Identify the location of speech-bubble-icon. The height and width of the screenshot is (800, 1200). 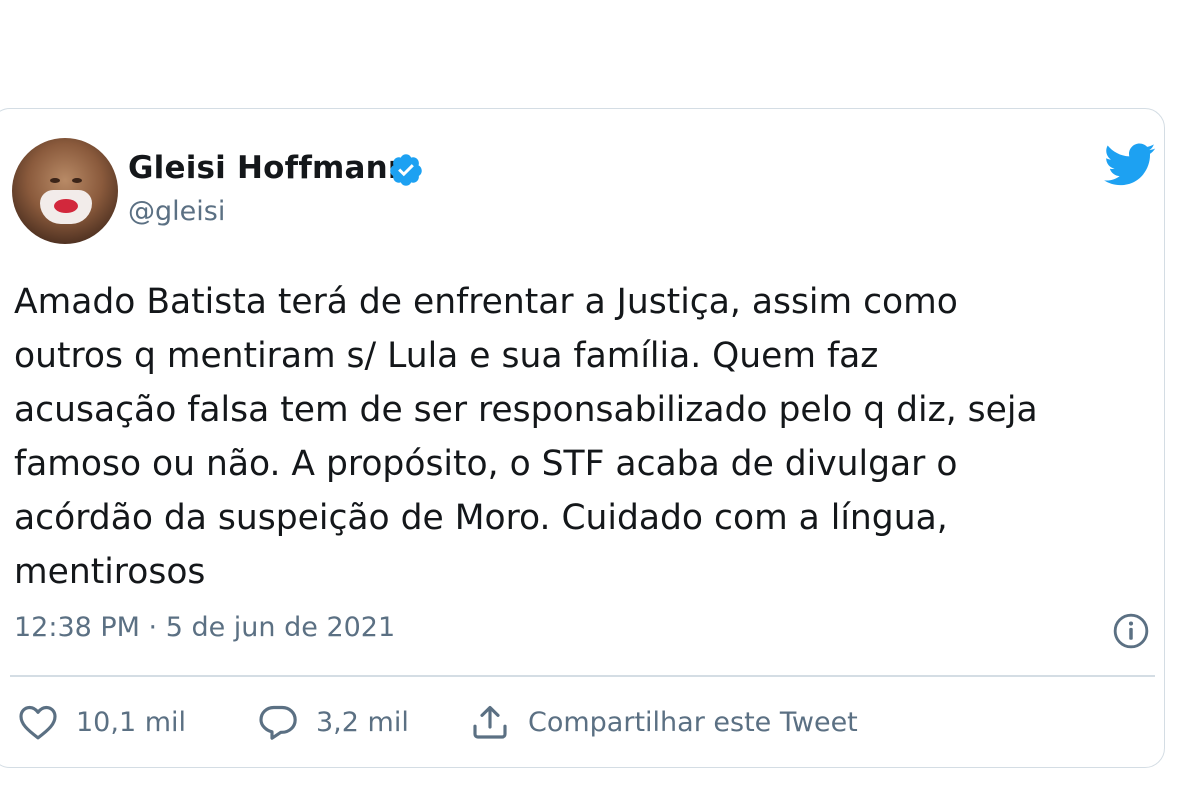
(278, 722).